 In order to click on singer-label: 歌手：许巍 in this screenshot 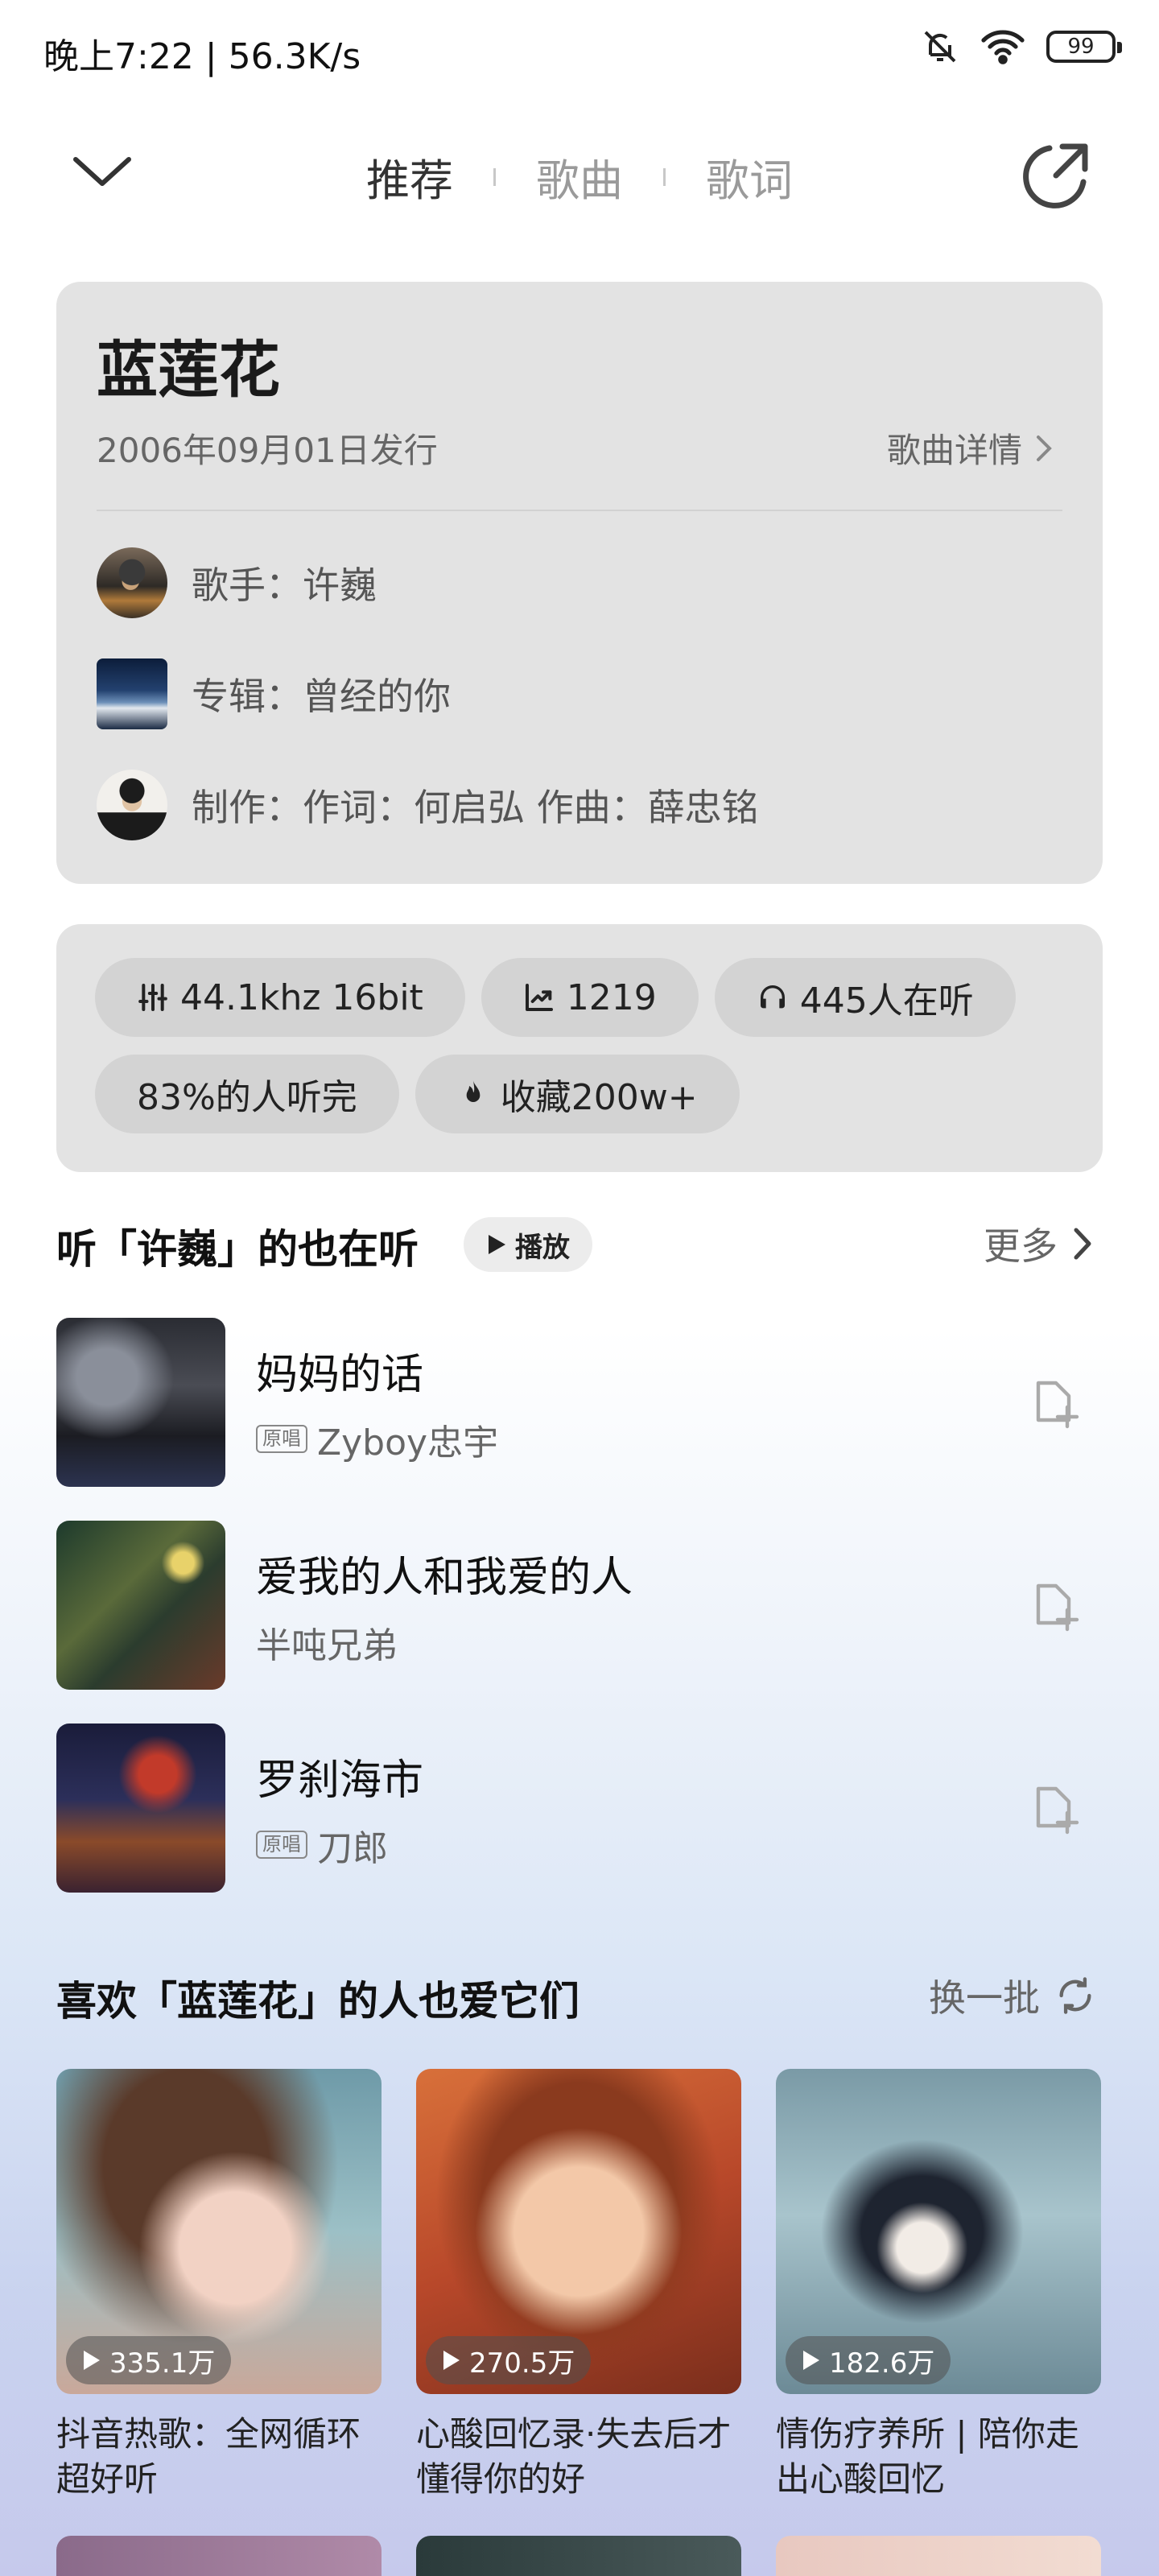, I will do `click(284, 585)`.